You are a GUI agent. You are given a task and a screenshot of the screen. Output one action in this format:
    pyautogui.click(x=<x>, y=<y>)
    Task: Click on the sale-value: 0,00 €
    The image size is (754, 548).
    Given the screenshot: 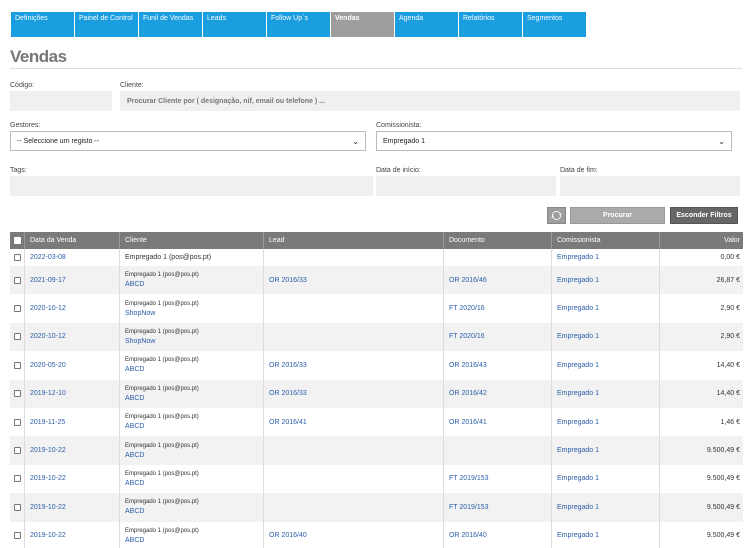 What is the action you would take?
    pyautogui.click(x=730, y=257)
    